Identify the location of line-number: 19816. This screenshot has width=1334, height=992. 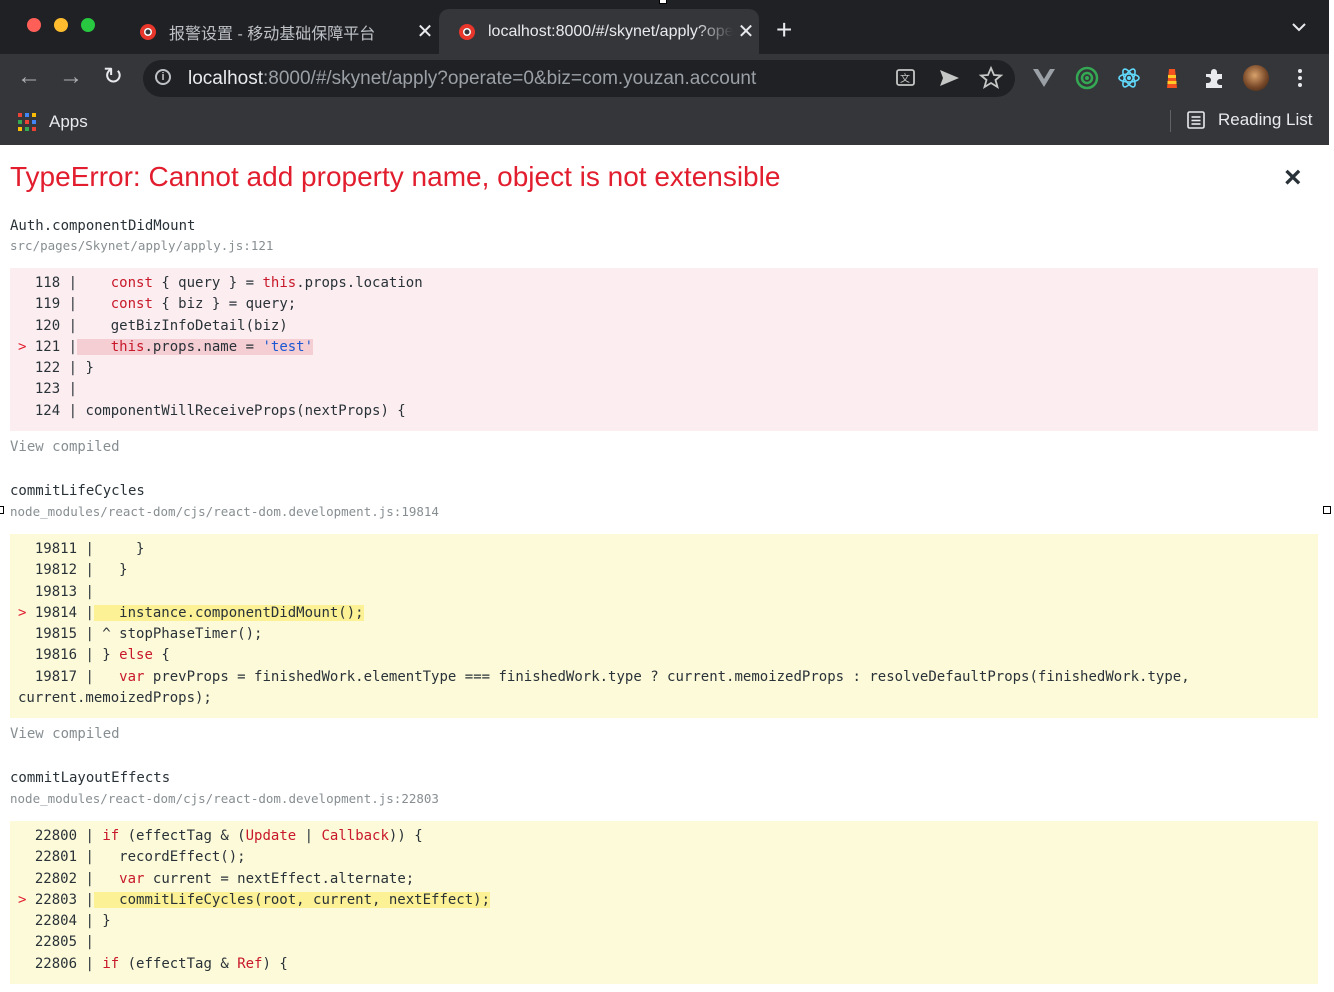
(56, 655).